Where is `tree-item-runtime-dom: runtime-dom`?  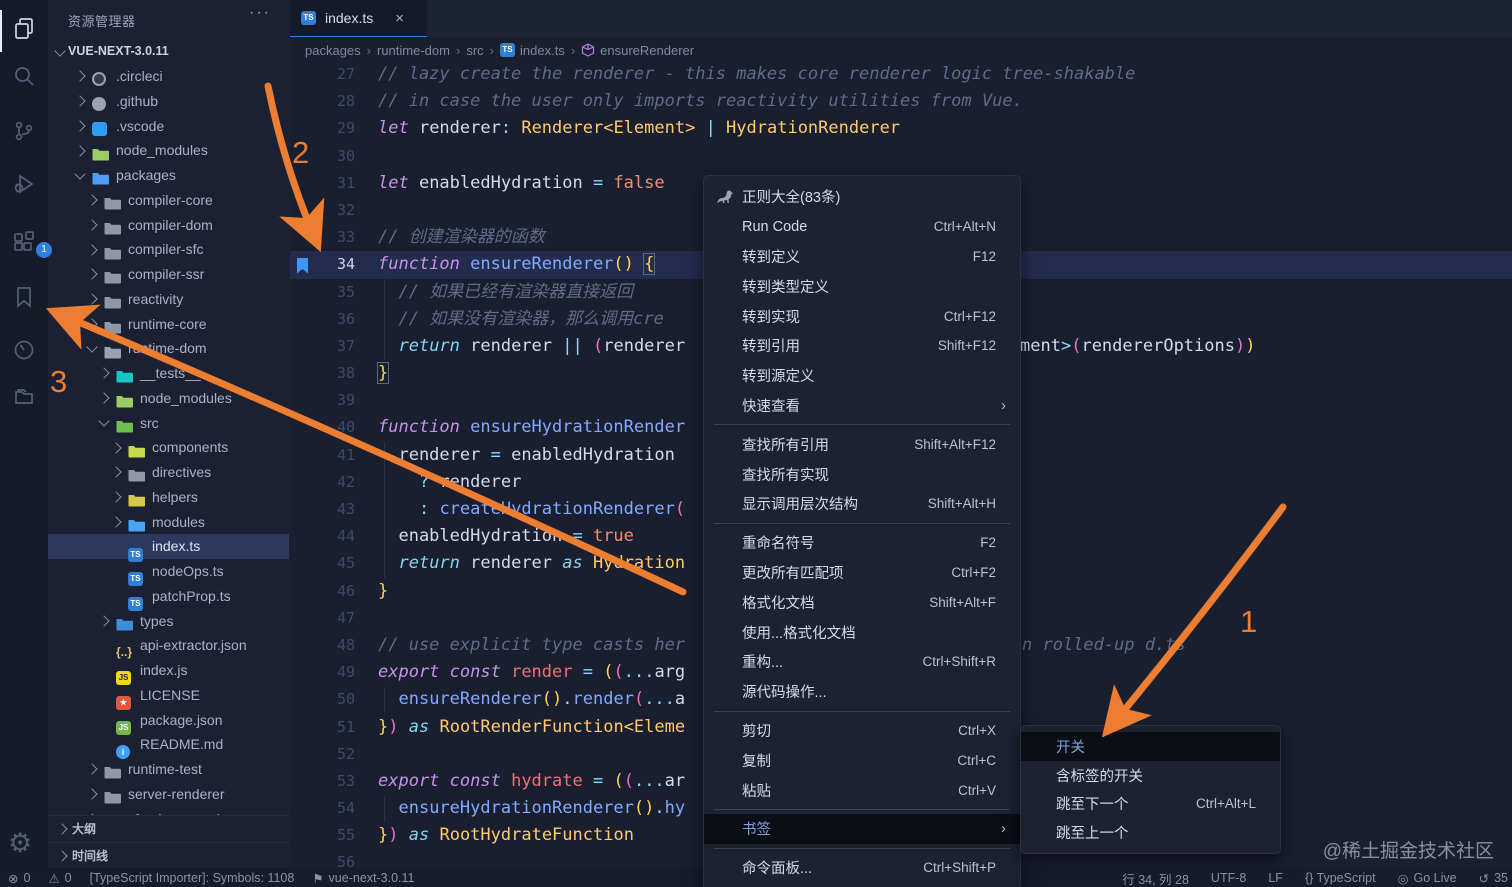
tree-item-runtime-dom: runtime-dom is located at coordinates (168, 348).